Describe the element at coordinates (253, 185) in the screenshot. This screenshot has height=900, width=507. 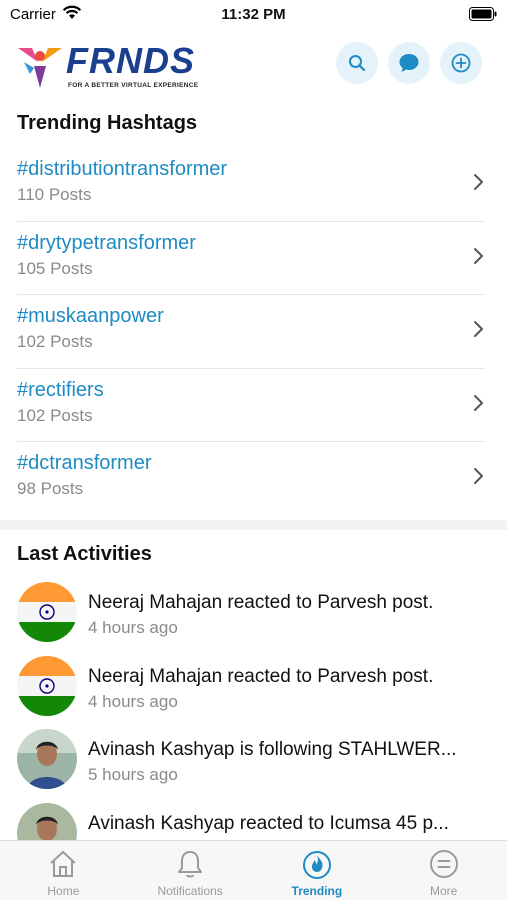
I see `hashtag-row: #distributiontransformer 110 Posts` at that location.